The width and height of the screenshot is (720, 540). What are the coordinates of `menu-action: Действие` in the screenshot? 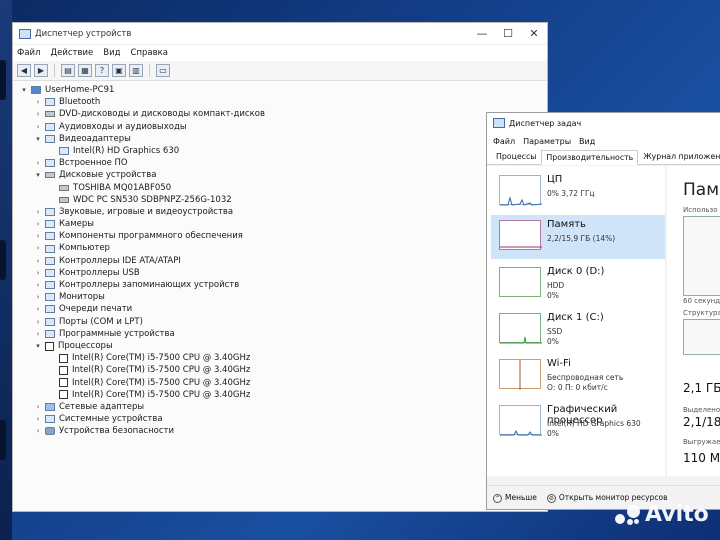 It's located at (71, 53).